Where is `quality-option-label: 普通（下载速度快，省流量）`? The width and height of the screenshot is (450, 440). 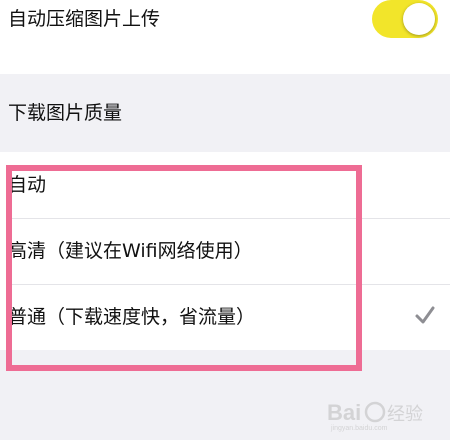
quality-option-label: 普通（下载速度快，省流量） is located at coordinates (132, 317).